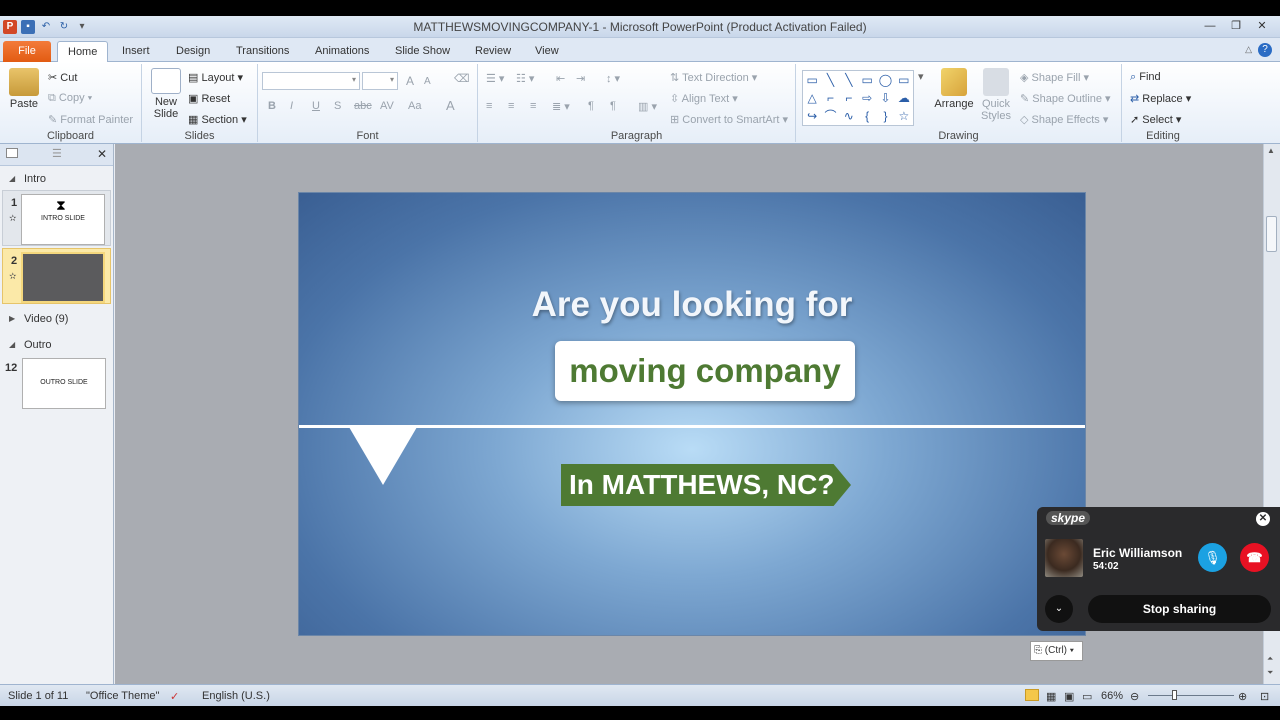  I want to click on numbering-icon: ☷ ▾, so click(525, 78).